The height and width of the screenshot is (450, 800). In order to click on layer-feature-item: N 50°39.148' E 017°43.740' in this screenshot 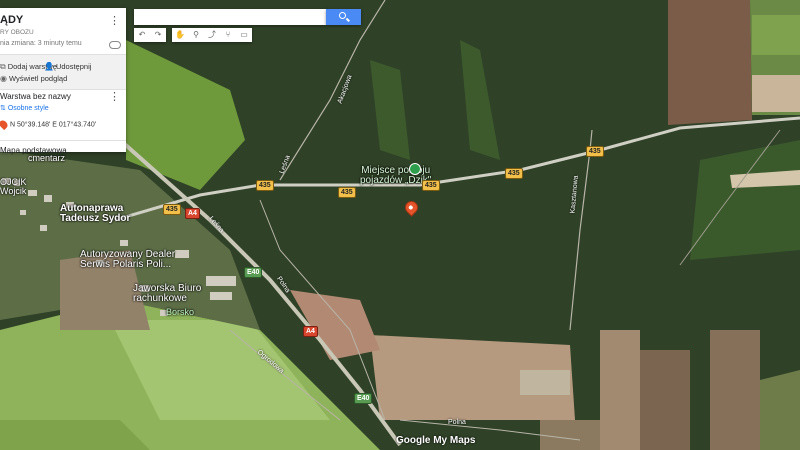, I will do `click(48, 124)`.